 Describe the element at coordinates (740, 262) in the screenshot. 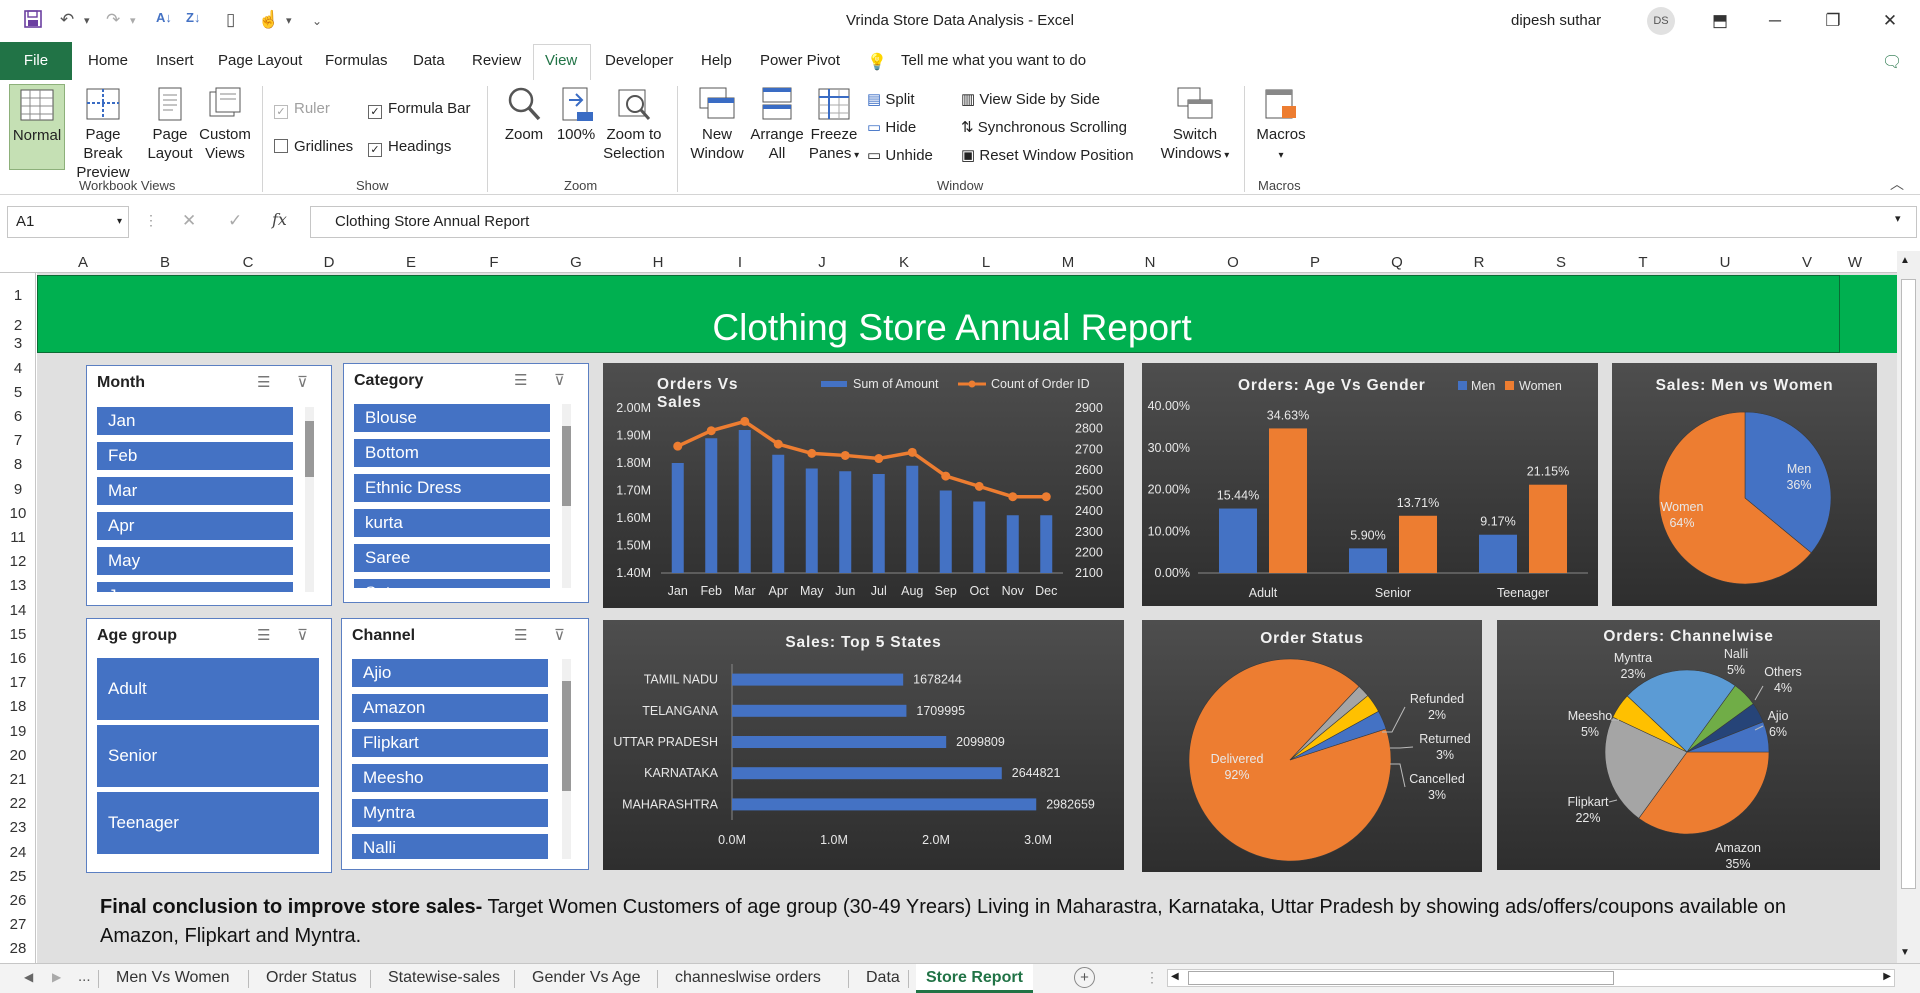

I see `column-header: I` at that location.